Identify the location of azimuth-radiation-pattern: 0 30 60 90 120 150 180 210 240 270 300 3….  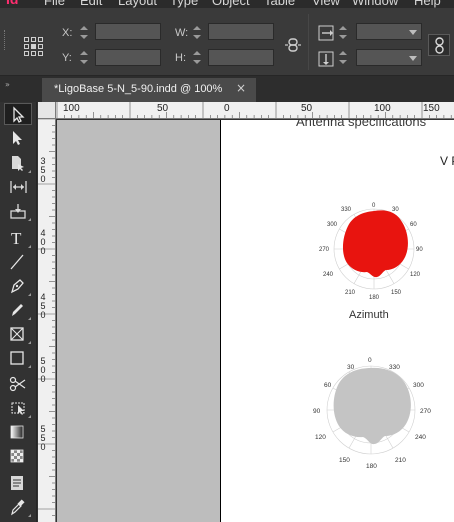
(375, 249).